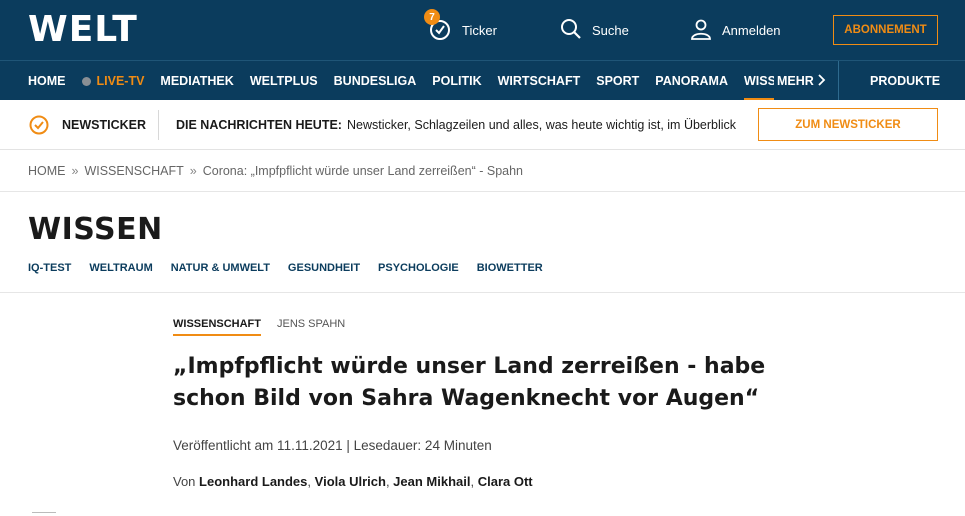 The width and height of the screenshot is (965, 516). Describe the element at coordinates (617, 81) in the screenshot. I see `nav-item-sport: SPORT` at that location.